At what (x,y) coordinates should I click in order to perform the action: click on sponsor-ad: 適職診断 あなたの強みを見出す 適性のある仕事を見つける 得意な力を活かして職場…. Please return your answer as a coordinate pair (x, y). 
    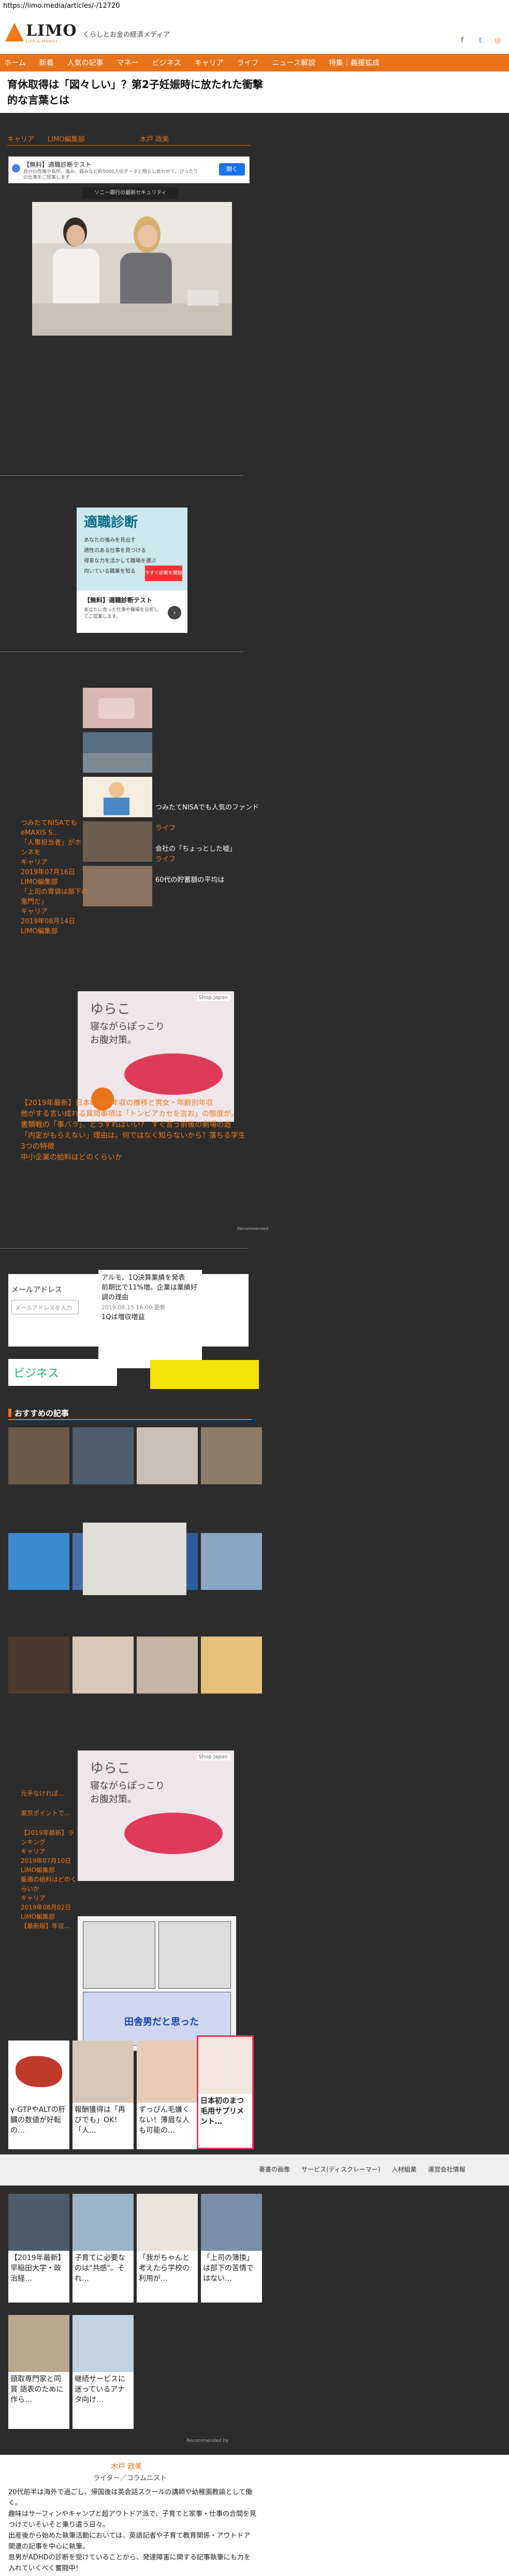
    Looking at the image, I should click on (132, 570).